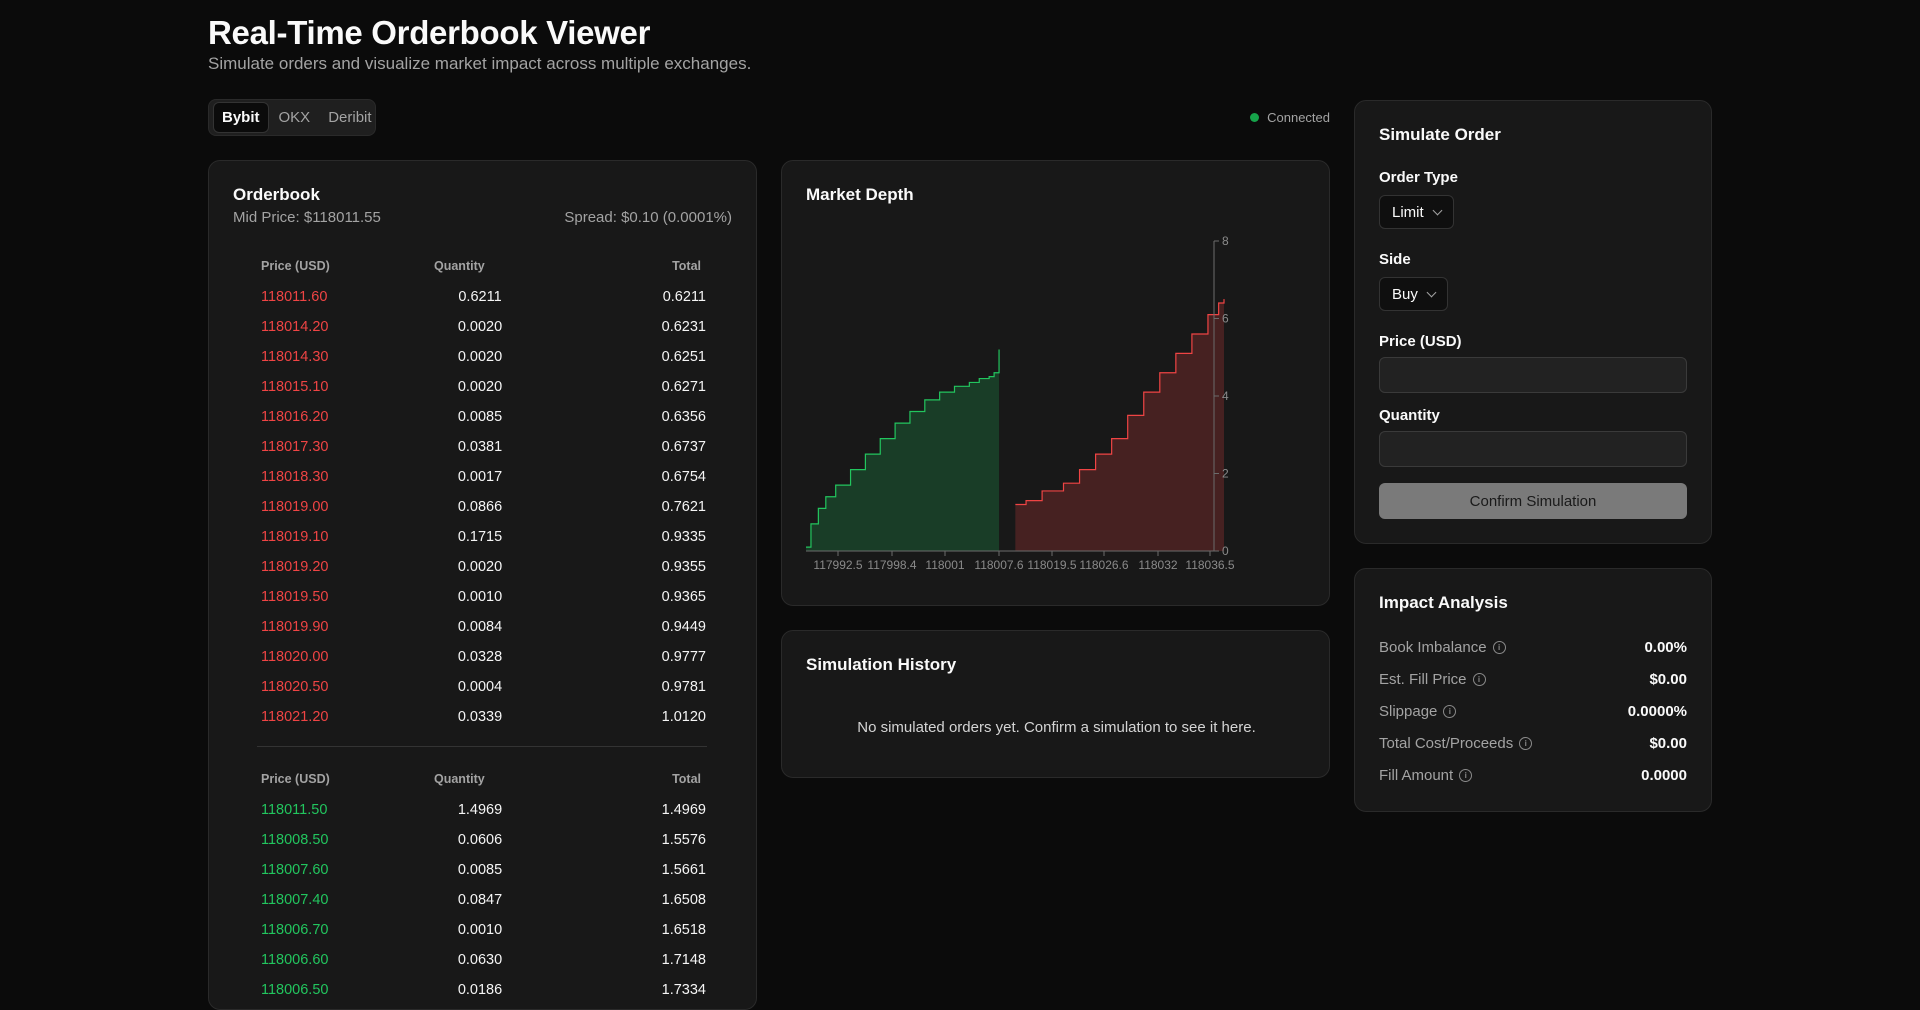 The height and width of the screenshot is (1010, 1920). What do you see at coordinates (1119, 425) in the screenshot?
I see `ask-depth-area` at bounding box center [1119, 425].